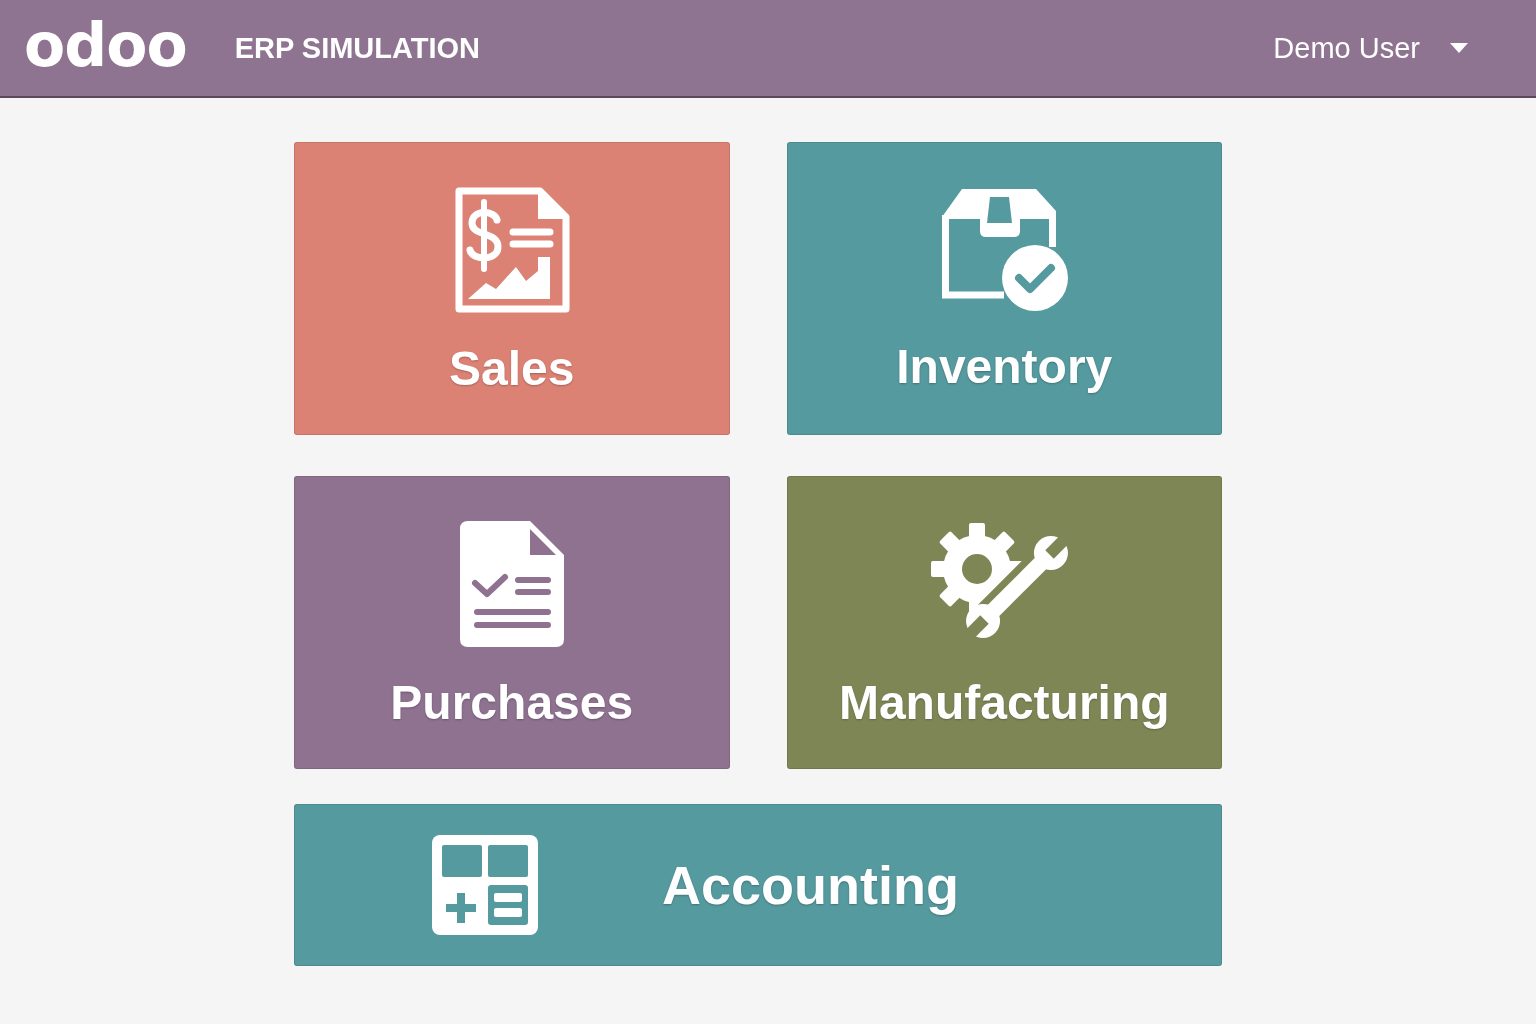 This screenshot has height=1024, width=1536. I want to click on app-title: ERP SIMULATION, so click(357, 48).